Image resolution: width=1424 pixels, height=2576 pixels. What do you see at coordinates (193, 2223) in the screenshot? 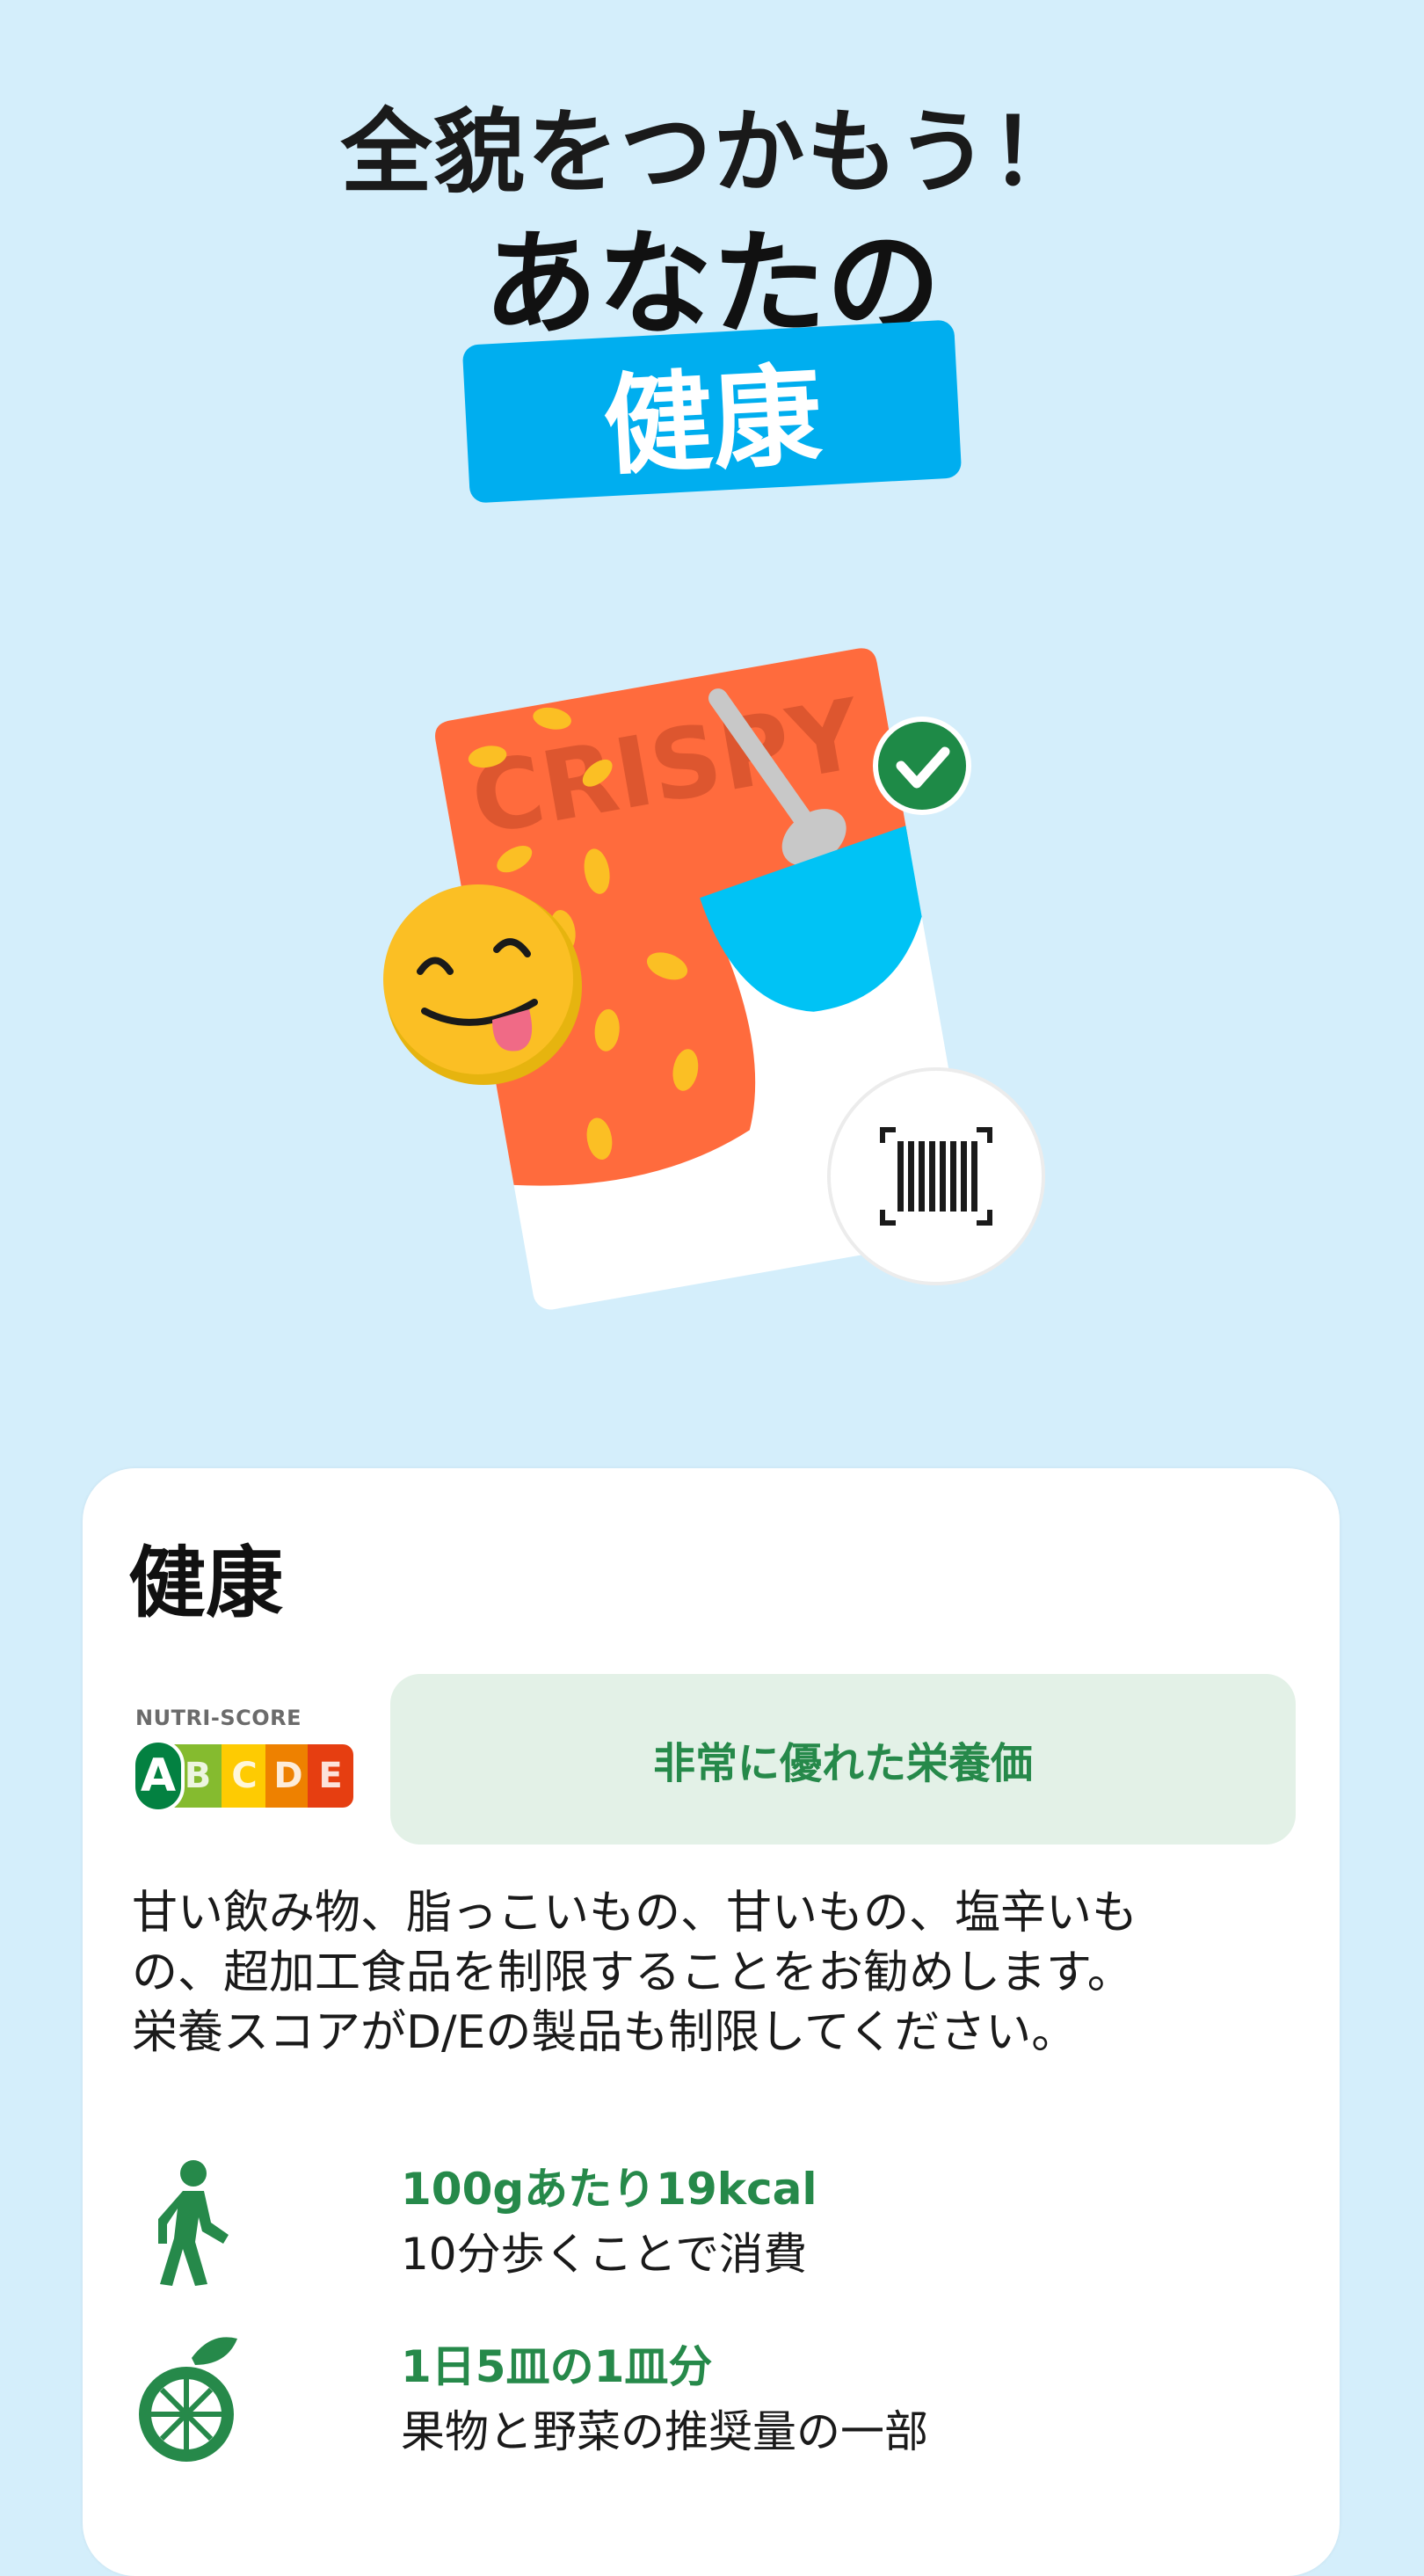
I see `walking-person-icon` at bounding box center [193, 2223].